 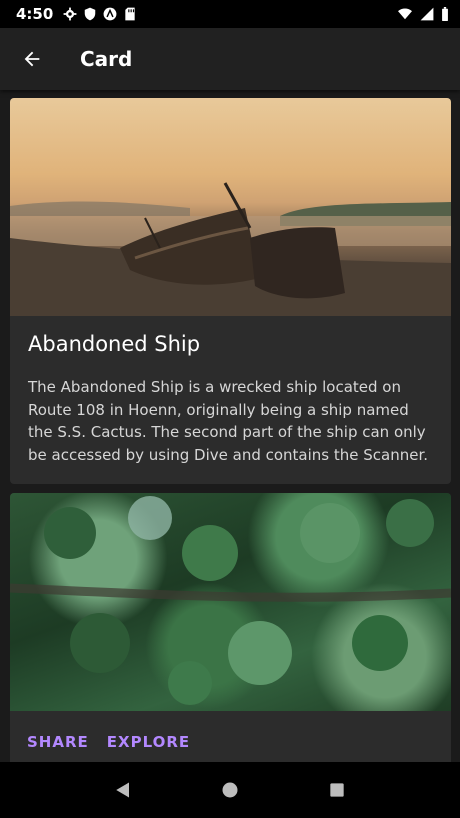 I want to click on status-left-icons, so click(x=100, y=14).